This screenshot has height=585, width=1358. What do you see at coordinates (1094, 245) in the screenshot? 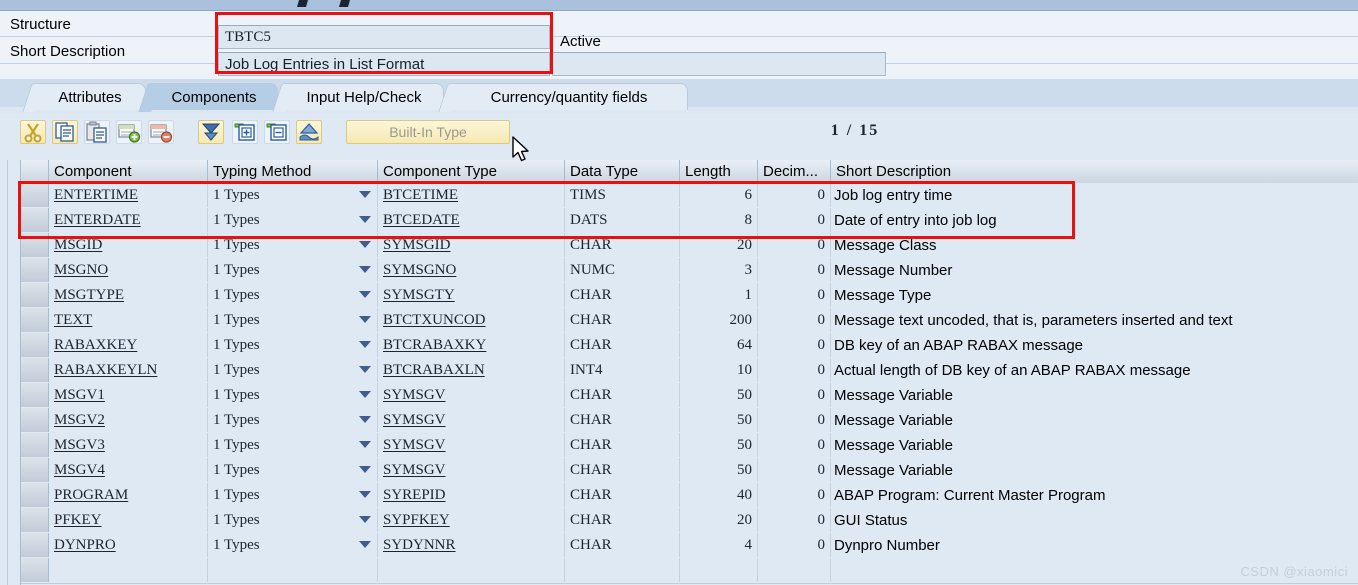
I see `cell-short_description: Message Class` at bounding box center [1094, 245].